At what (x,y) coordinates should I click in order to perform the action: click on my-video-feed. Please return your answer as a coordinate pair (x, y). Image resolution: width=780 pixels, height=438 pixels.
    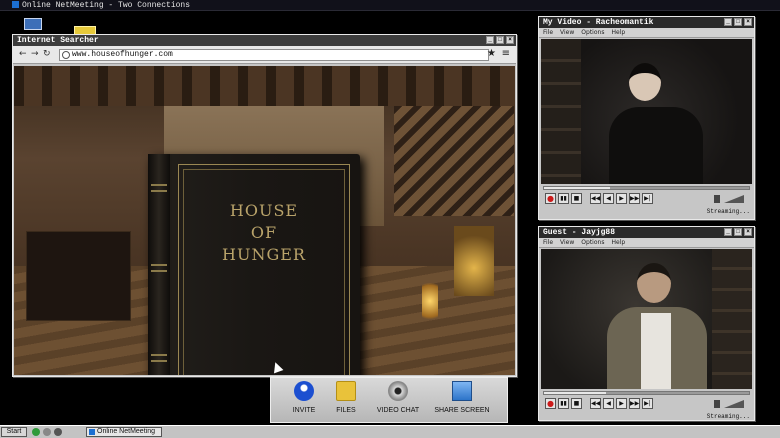
    Looking at the image, I should click on (646, 111).